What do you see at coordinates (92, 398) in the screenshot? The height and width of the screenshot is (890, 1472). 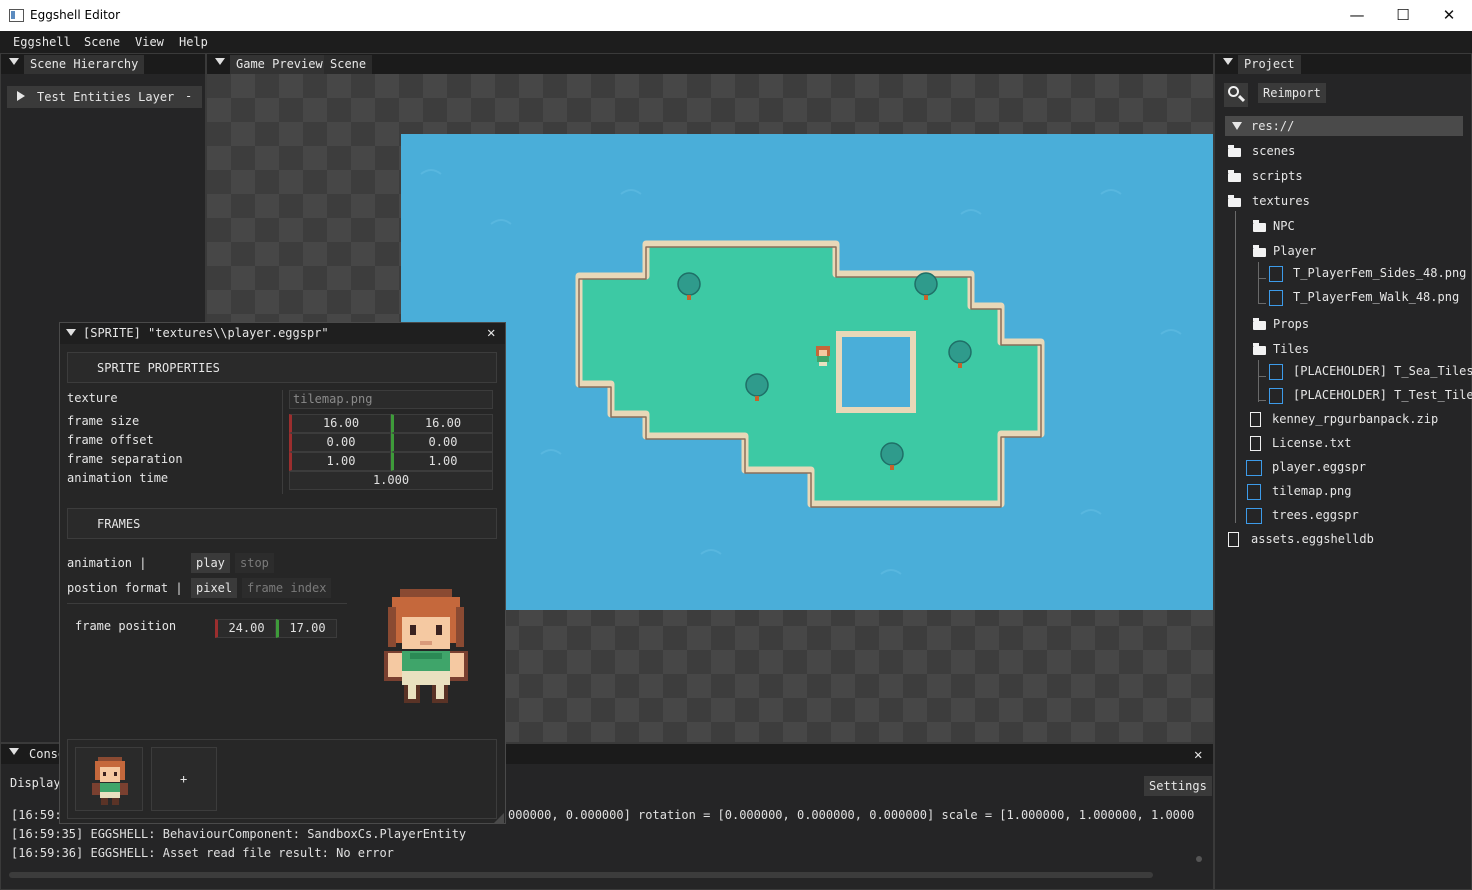 I see `texture-label: texture` at bounding box center [92, 398].